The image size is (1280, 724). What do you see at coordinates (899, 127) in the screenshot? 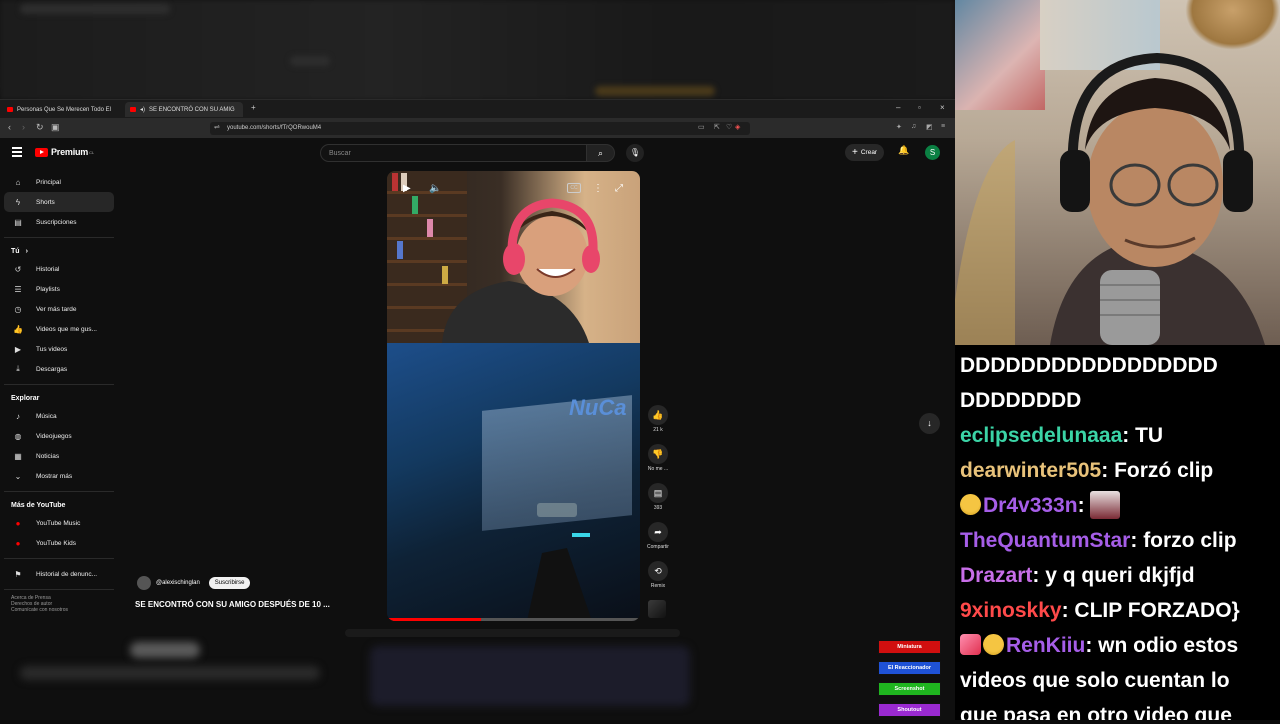
I see `extensions-icon: ✦` at bounding box center [899, 127].